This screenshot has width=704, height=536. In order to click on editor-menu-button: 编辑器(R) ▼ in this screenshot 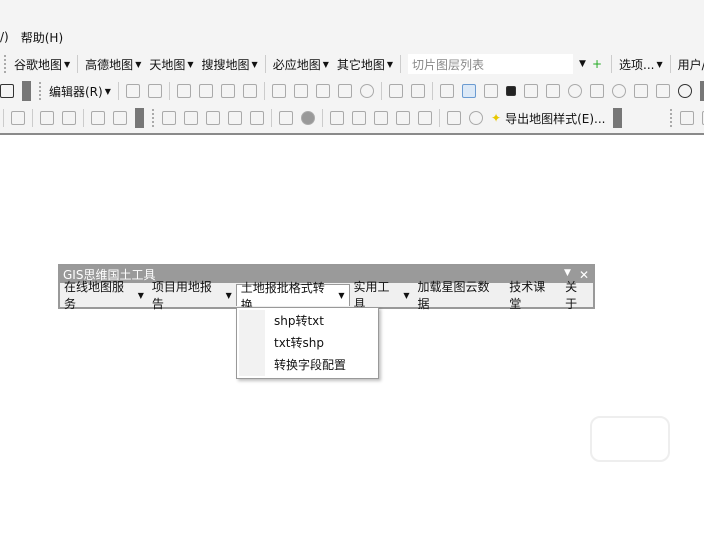, I will do `click(80, 91)`.